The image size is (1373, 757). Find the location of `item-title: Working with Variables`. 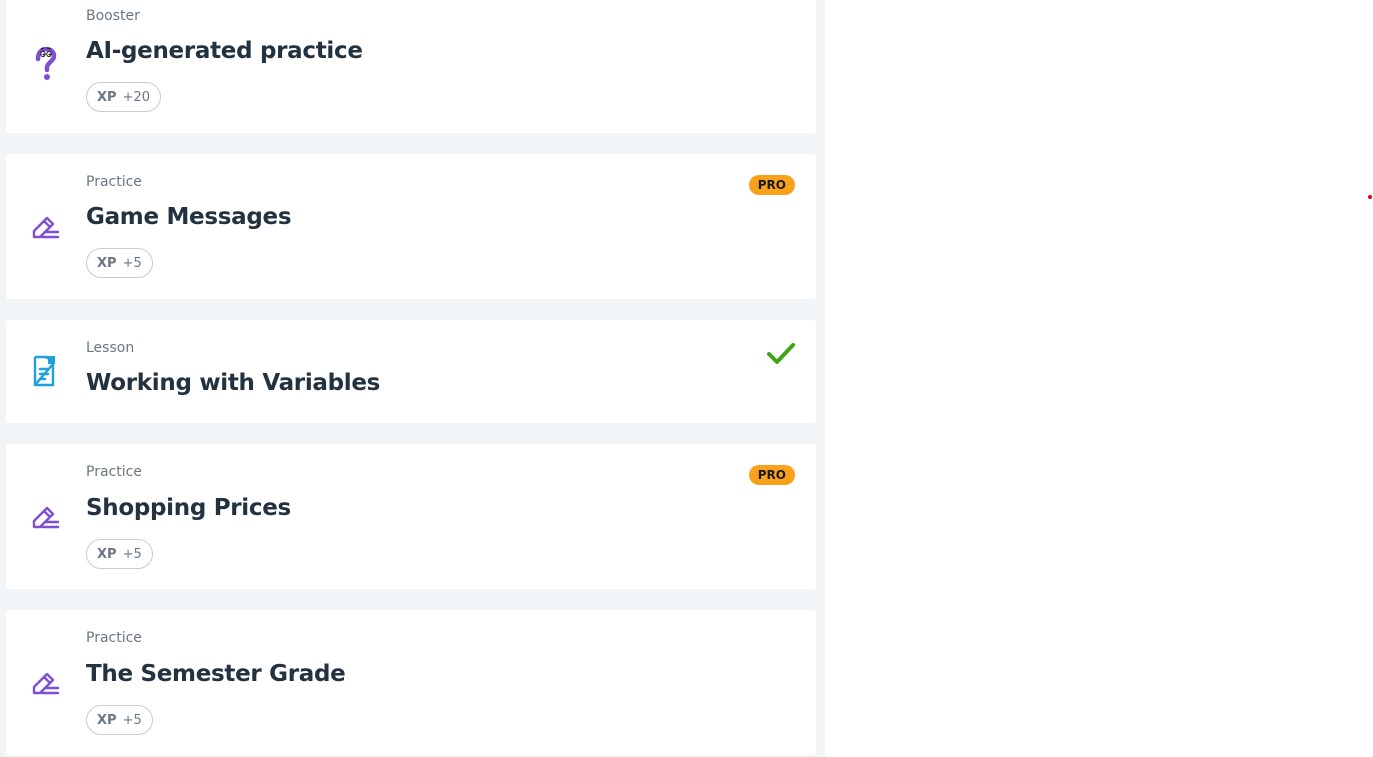

item-title: Working with Variables is located at coordinates (233, 383).